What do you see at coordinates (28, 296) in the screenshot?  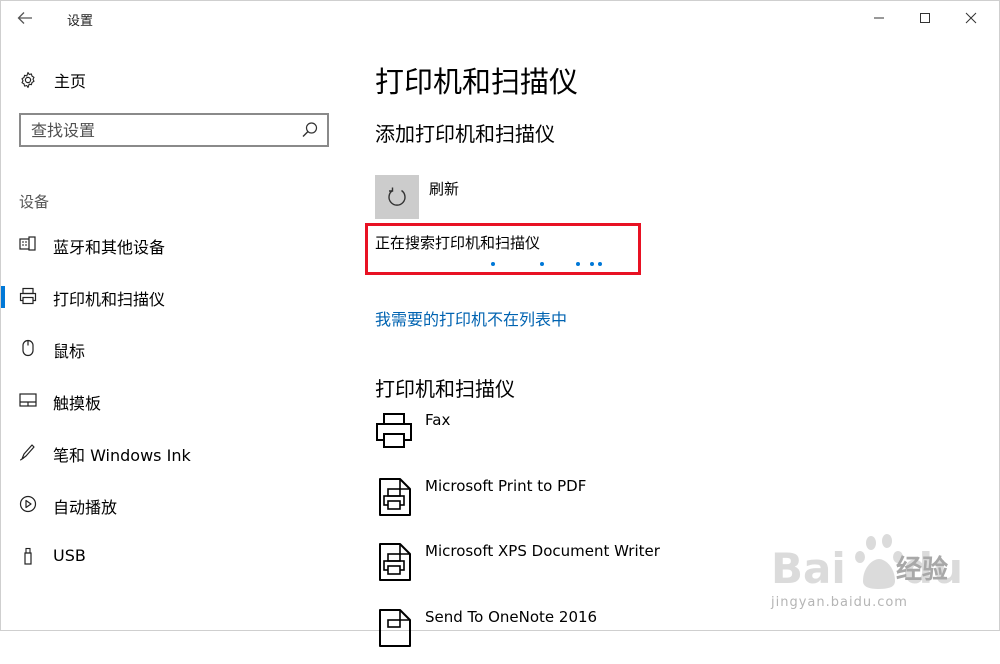 I see `printer-icon` at bounding box center [28, 296].